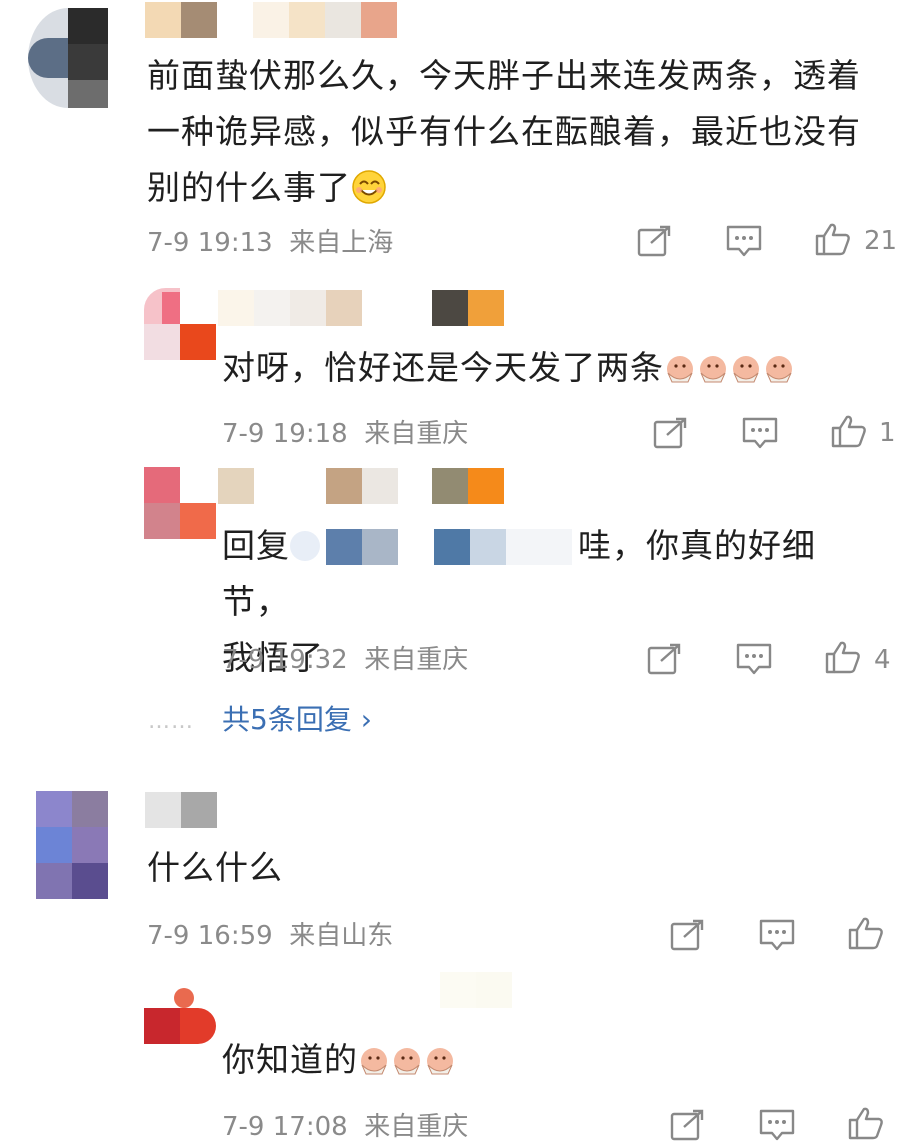  I want to click on comment-text: 你知道的, so click(522, 1063).